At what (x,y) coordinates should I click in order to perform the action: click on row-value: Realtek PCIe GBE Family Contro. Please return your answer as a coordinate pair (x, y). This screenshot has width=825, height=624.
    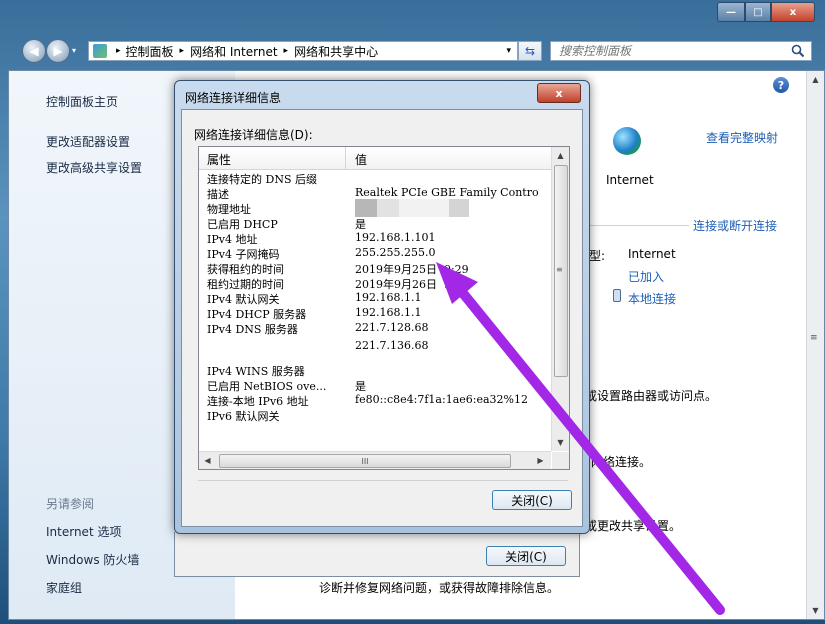
    Looking at the image, I should click on (447, 192).